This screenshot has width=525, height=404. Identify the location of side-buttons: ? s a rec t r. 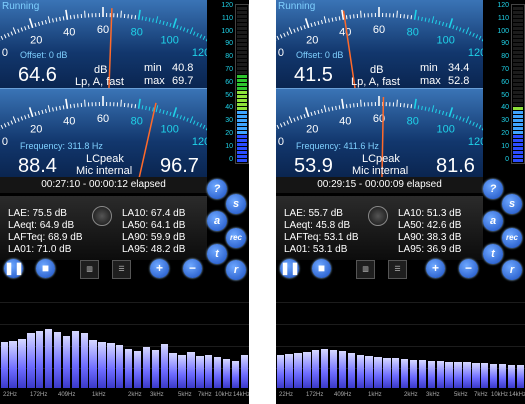
(503, 228).